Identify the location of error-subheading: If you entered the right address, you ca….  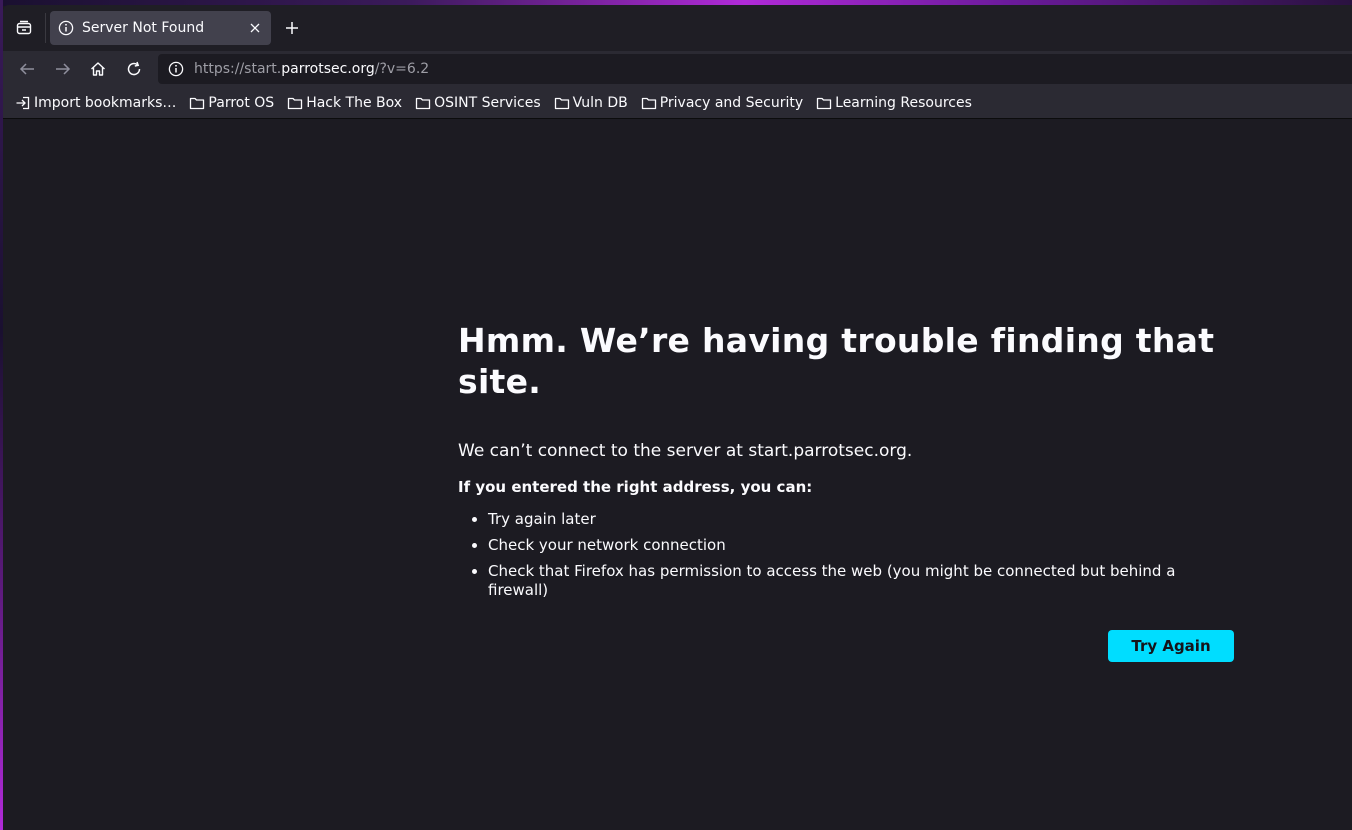
(635, 487).